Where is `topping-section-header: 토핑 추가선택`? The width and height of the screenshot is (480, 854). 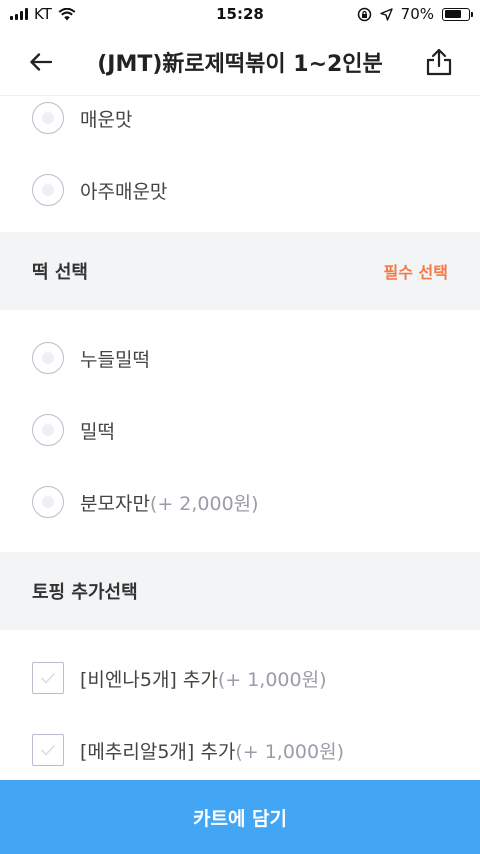 topping-section-header: 토핑 추가선택 is located at coordinates (240, 591).